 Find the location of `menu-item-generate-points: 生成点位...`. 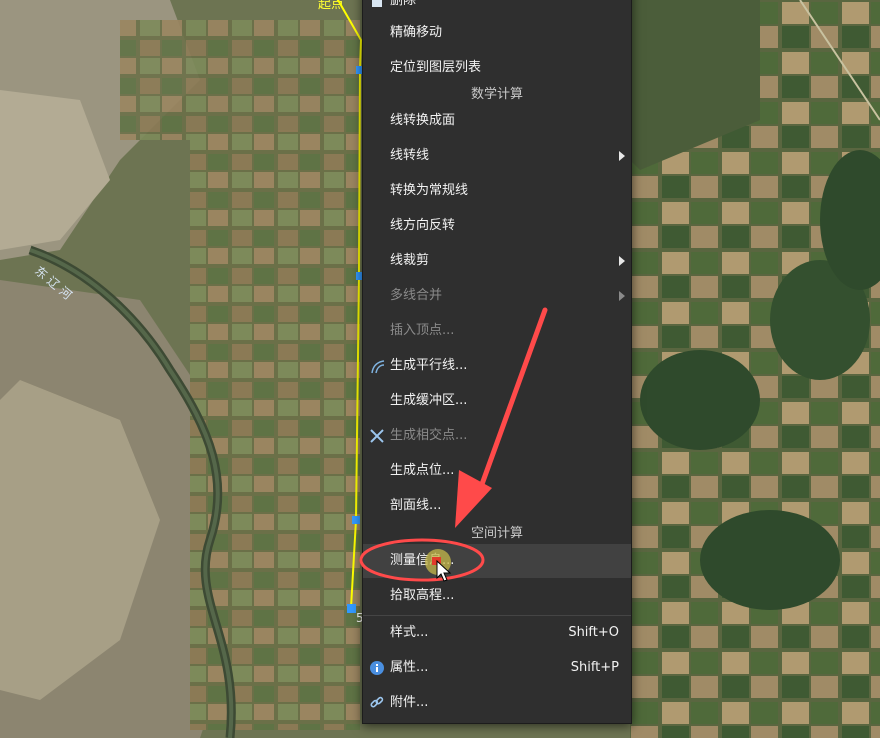

menu-item-generate-points: 生成点位... is located at coordinates (497, 471).